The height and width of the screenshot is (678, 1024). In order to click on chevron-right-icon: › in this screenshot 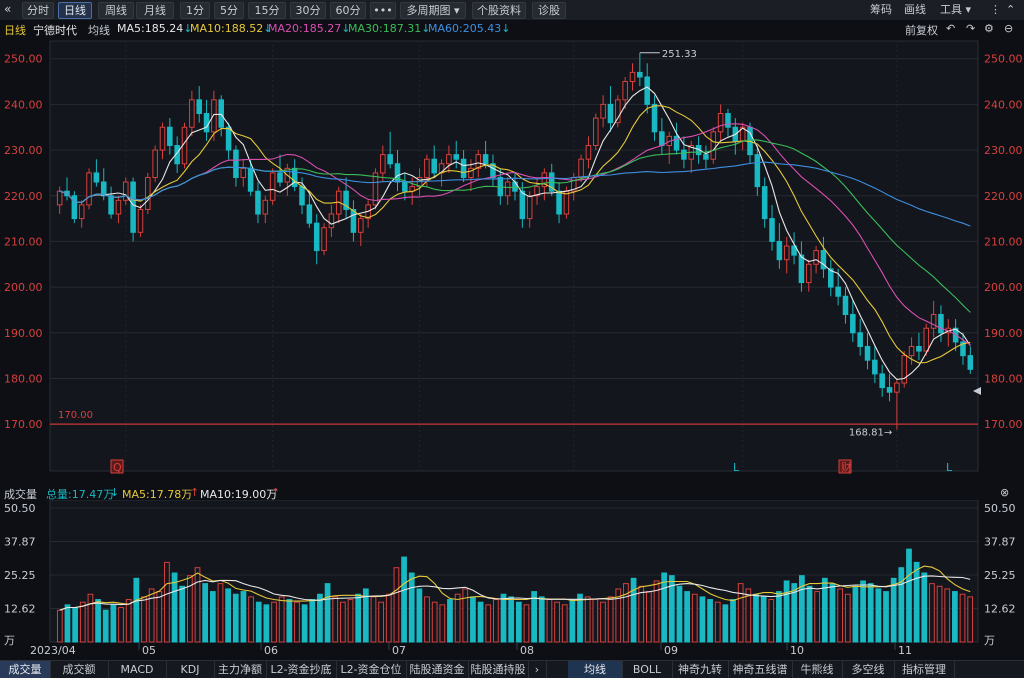, I will do `click(537, 669)`.